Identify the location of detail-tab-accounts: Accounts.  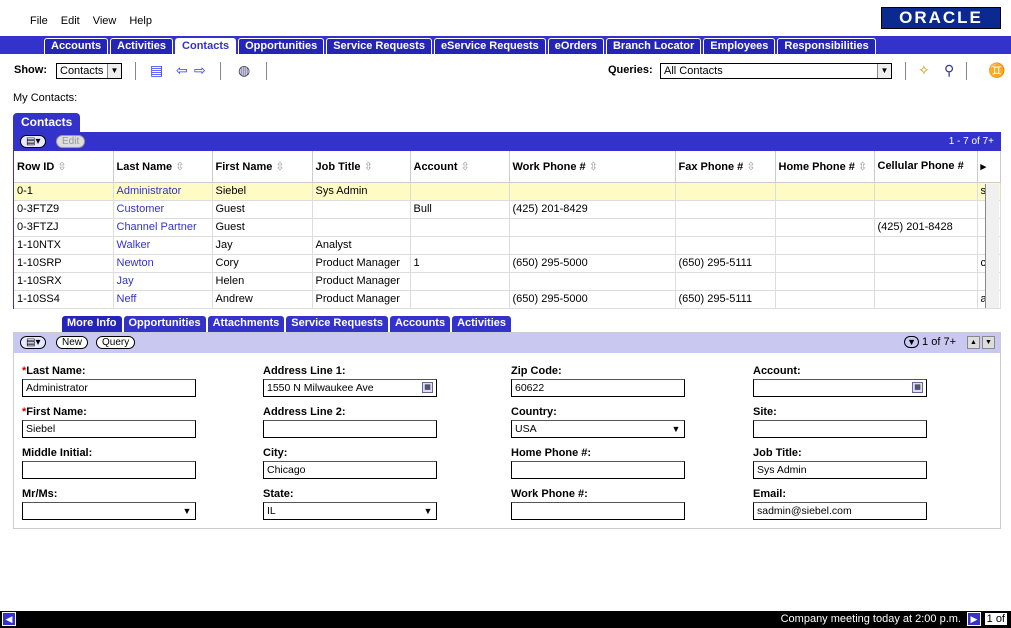
(420, 324).